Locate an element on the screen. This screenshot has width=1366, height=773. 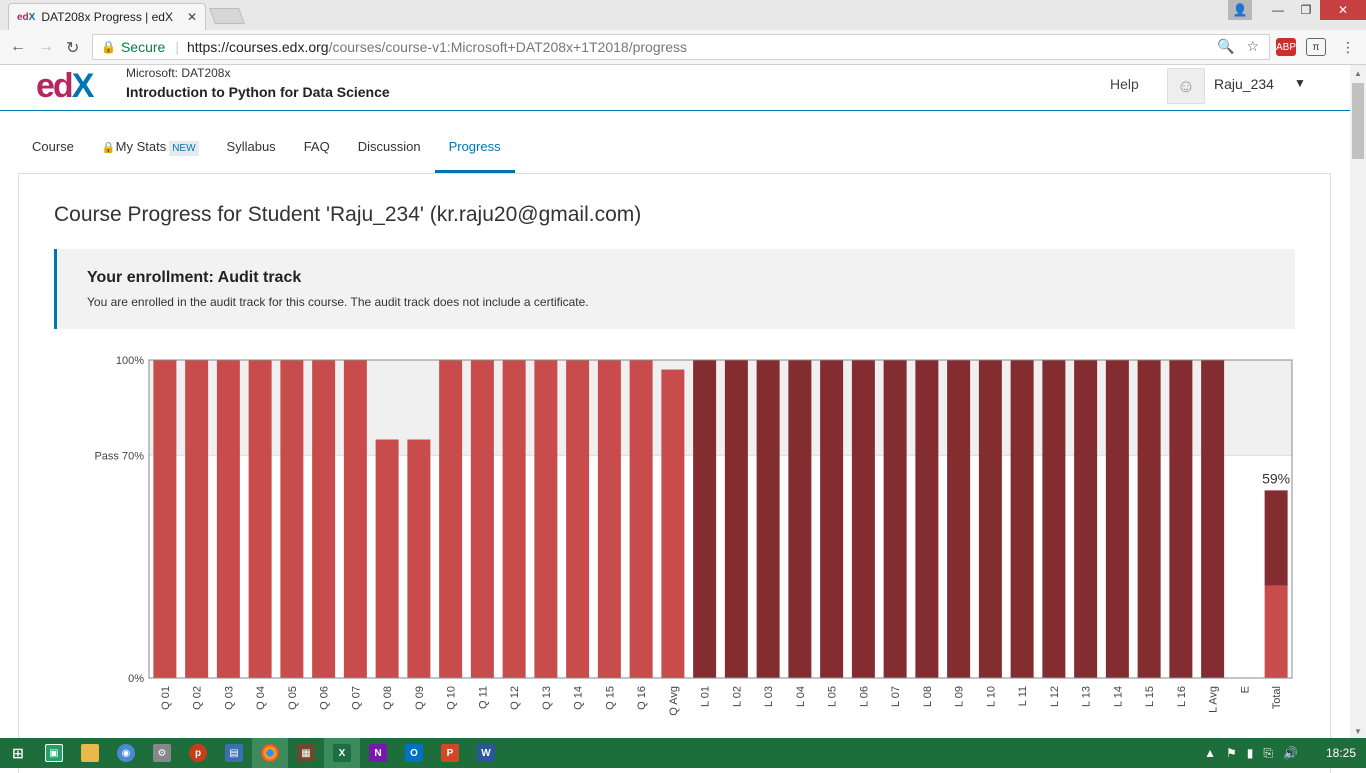
tray-flag-icon: ⚑ is located at coordinates (1231, 753).